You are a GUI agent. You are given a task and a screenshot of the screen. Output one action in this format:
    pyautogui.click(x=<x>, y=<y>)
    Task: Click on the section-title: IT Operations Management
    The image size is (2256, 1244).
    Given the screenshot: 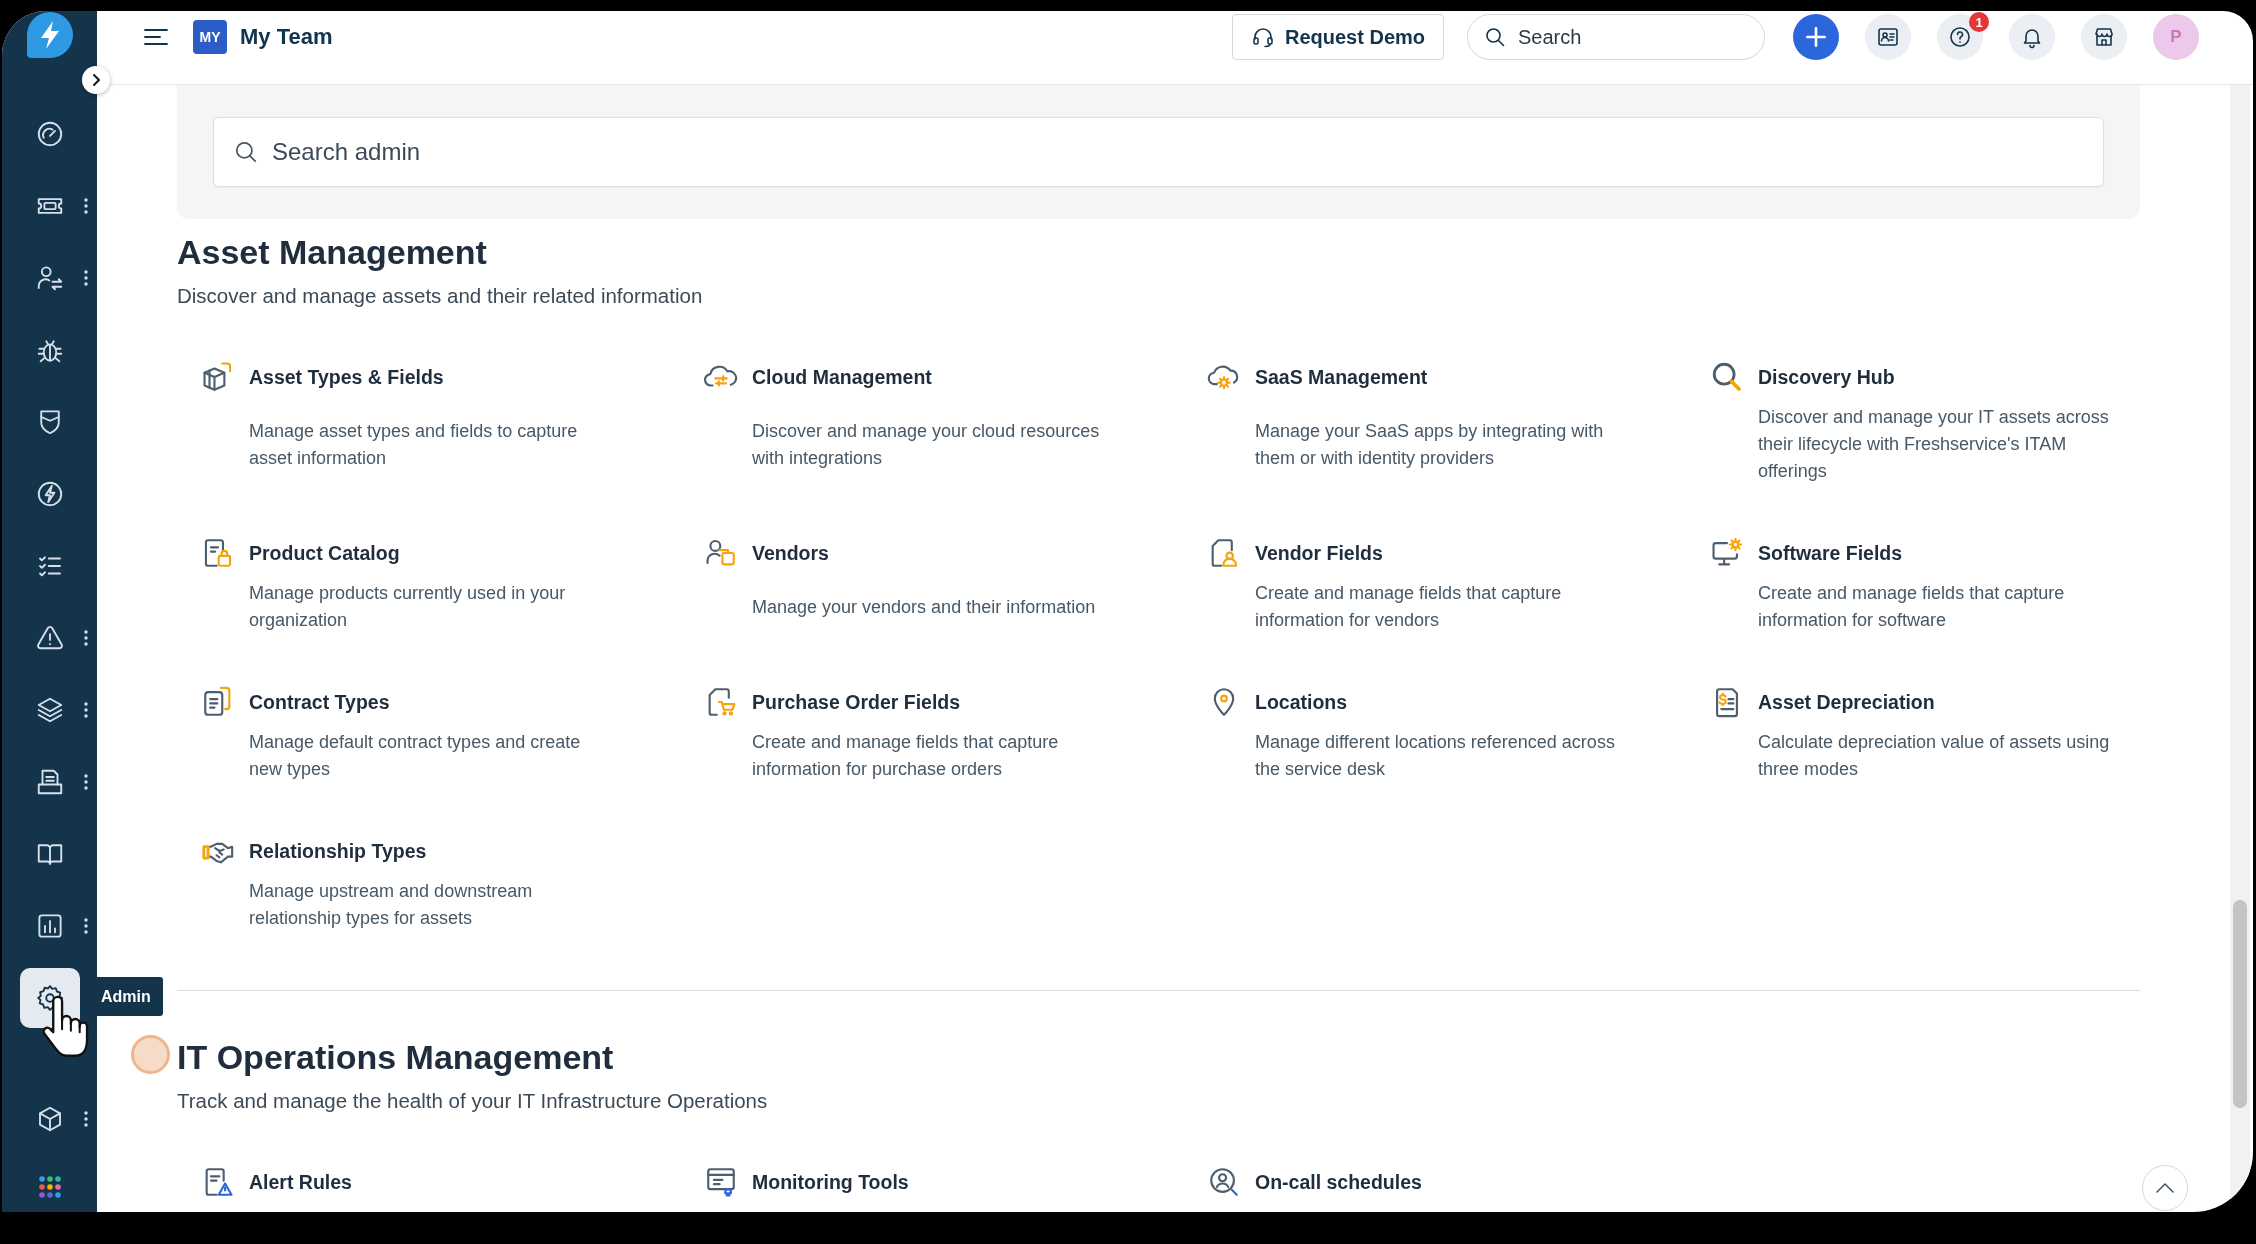 What is the action you would take?
    pyautogui.click(x=396, y=1057)
    